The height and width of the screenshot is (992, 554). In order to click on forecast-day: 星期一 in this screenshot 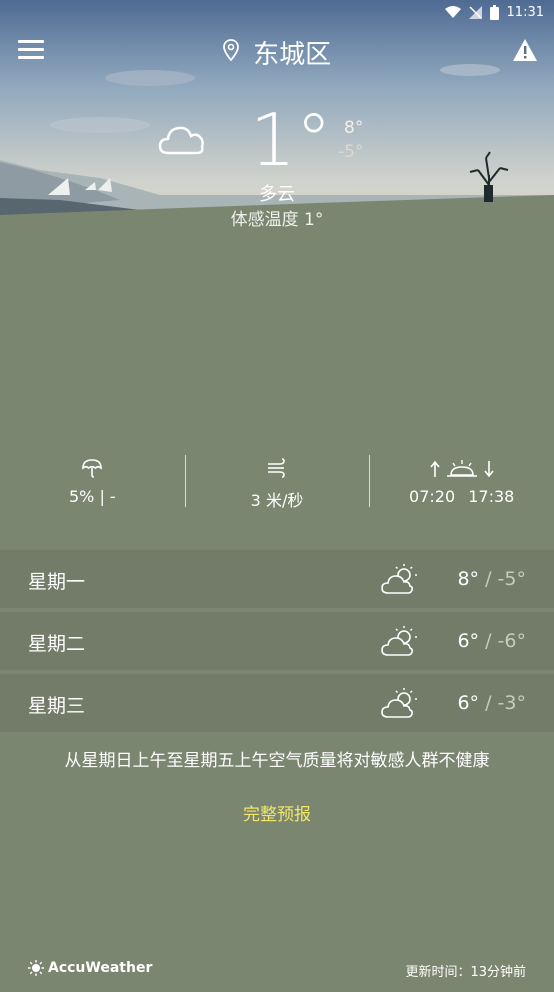, I will do `click(57, 582)`.